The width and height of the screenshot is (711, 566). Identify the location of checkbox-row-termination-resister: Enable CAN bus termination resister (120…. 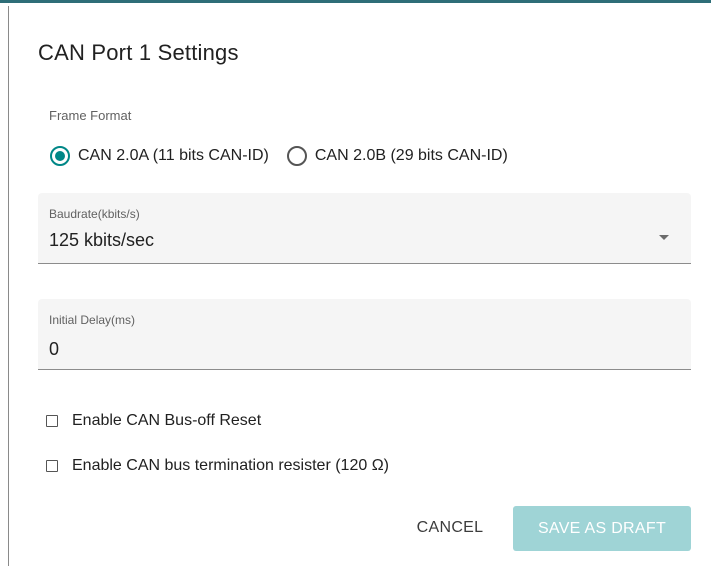
(217, 466).